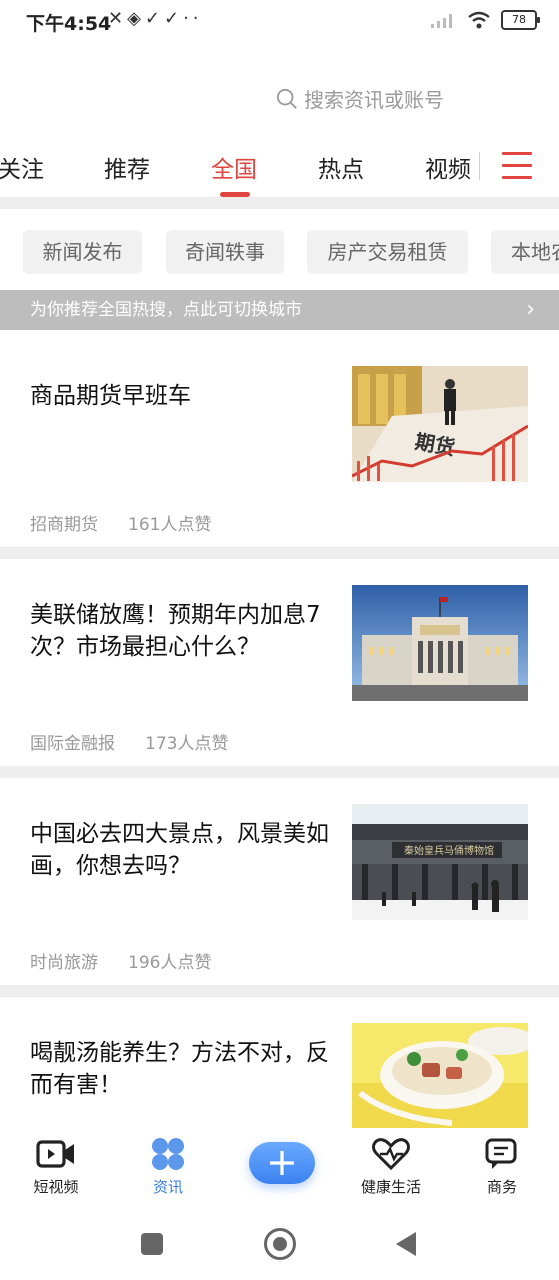 This screenshot has width=559, height=1280. I want to click on federal-reserve-image, so click(440, 643).